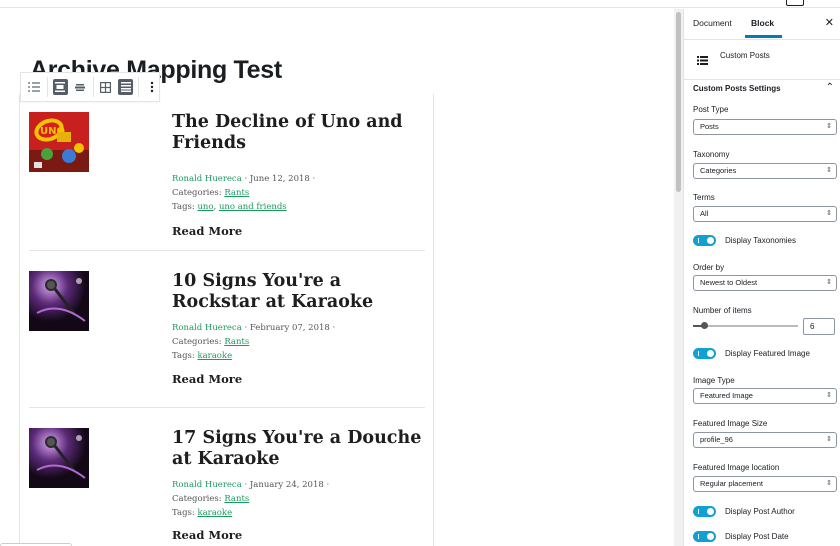 This screenshot has height=546, width=840. Describe the element at coordinates (760, 511) in the screenshot. I see `display-post-author-label: Display Post Author` at that location.